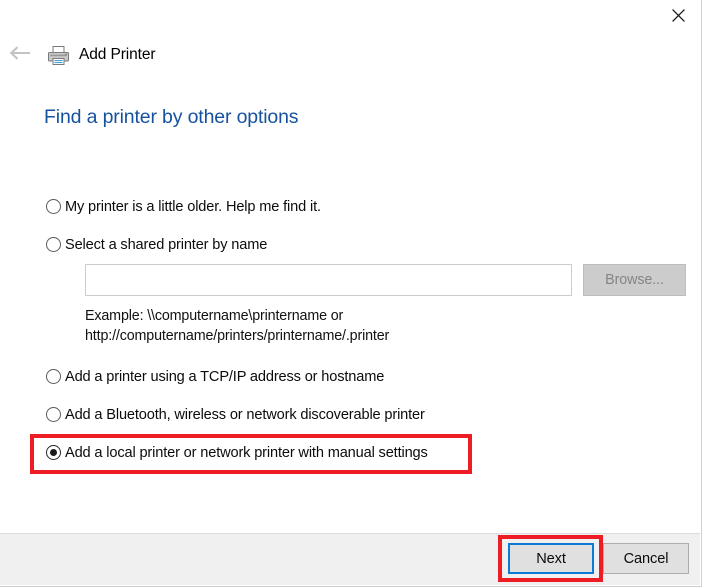 The image size is (702, 587). What do you see at coordinates (117, 54) in the screenshot?
I see `page-title: Add Printer` at bounding box center [117, 54].